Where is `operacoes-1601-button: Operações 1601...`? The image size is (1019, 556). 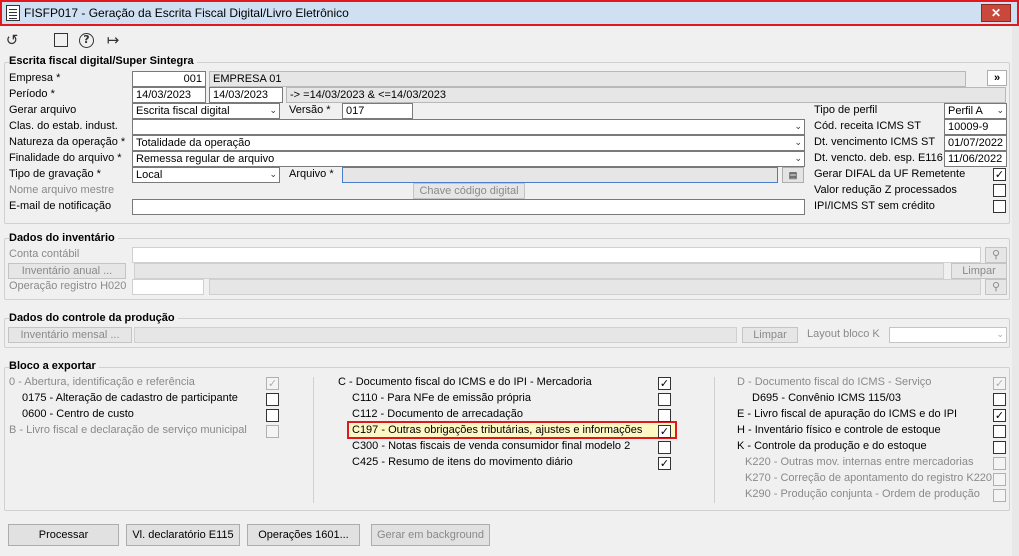
operacoes-1601-button: Operações 1601... is located at coordinates (303, 535).